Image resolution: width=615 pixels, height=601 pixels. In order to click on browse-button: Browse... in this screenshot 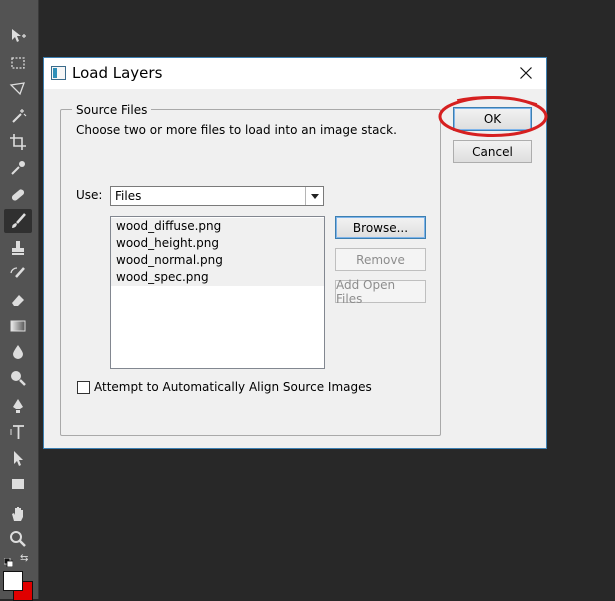, I will do `click(380, 227)`.